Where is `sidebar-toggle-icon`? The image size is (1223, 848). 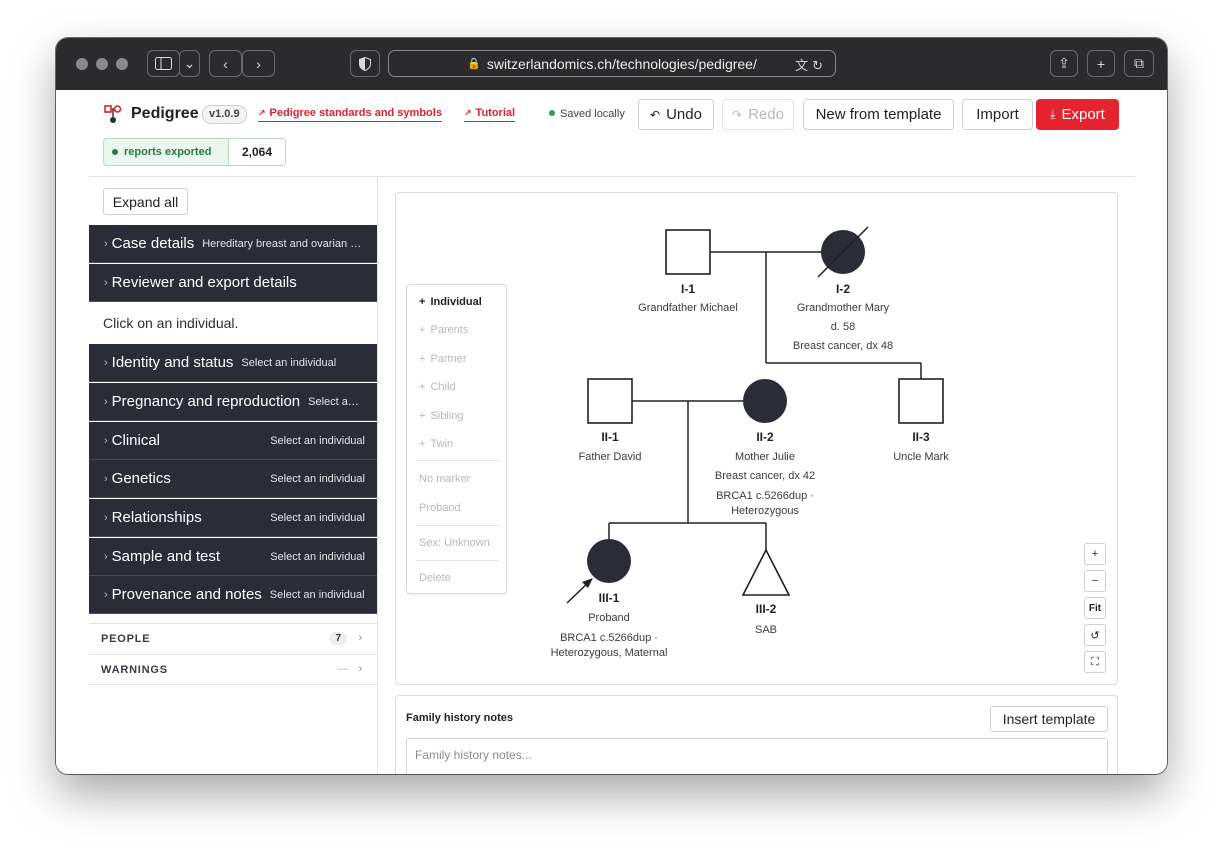 sidebar-toggle-icon is located at coordinates (163, 63).